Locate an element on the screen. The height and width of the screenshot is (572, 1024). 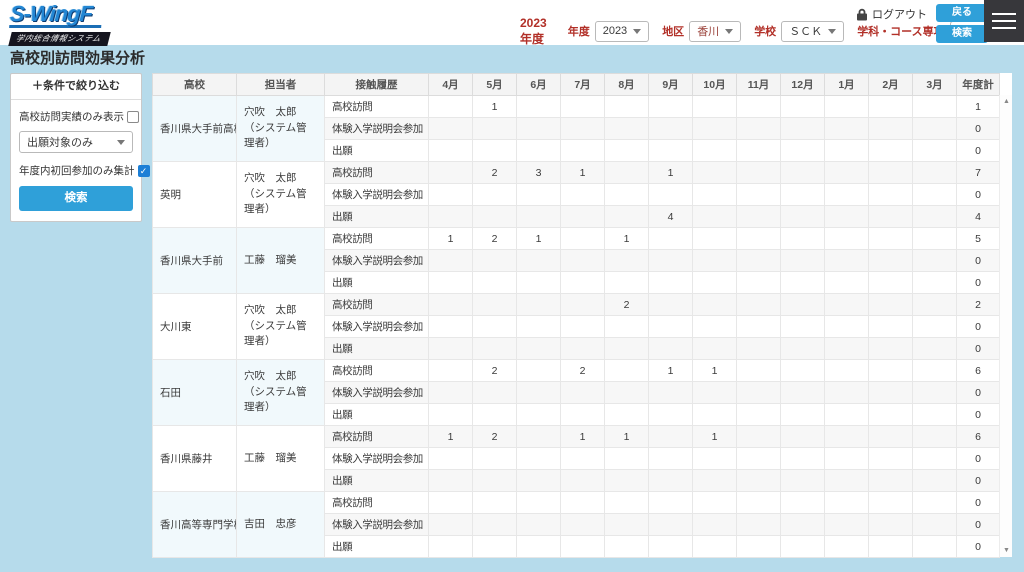
column-header: 4月 is located at coordinates (450, 84).